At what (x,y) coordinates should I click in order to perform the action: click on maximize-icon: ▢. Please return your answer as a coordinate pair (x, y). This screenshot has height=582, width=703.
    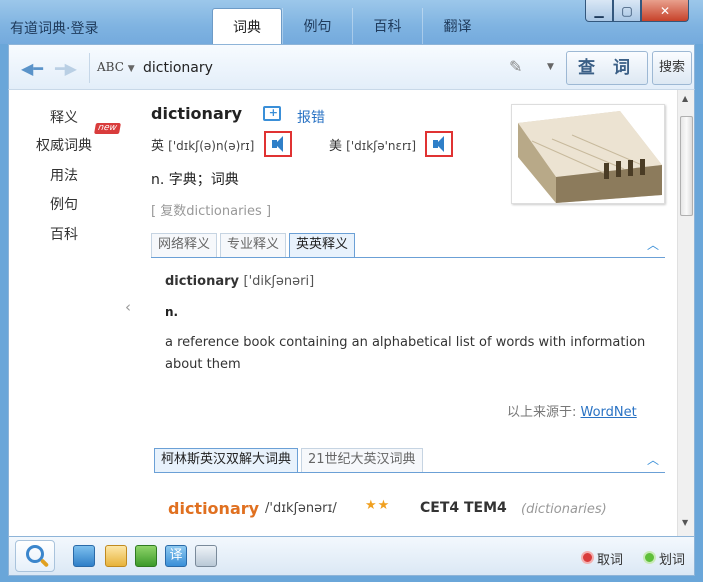
    Looking at the image, I should click on (627, 10).